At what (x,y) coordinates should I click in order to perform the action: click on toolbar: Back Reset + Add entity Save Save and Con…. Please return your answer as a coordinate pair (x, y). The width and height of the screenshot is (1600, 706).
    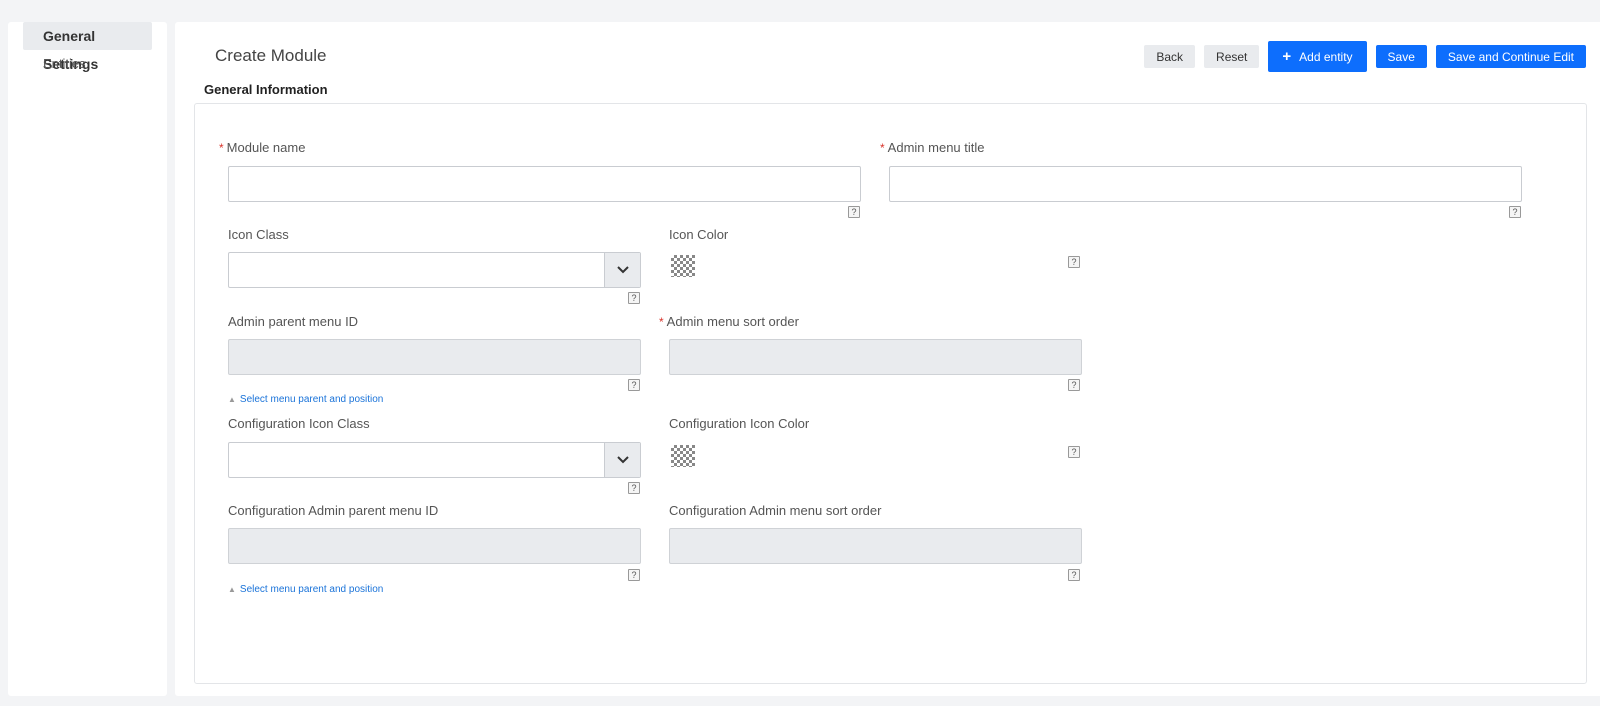
    Looking at the image, I should click on (1365, 56).